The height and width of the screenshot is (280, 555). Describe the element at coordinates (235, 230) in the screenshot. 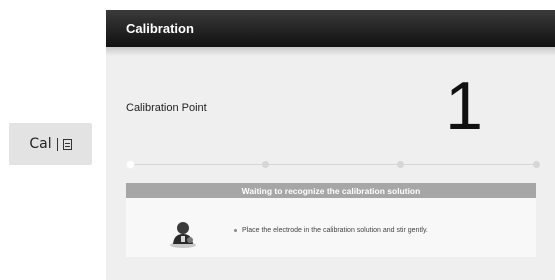

I see `bullet` at that location.